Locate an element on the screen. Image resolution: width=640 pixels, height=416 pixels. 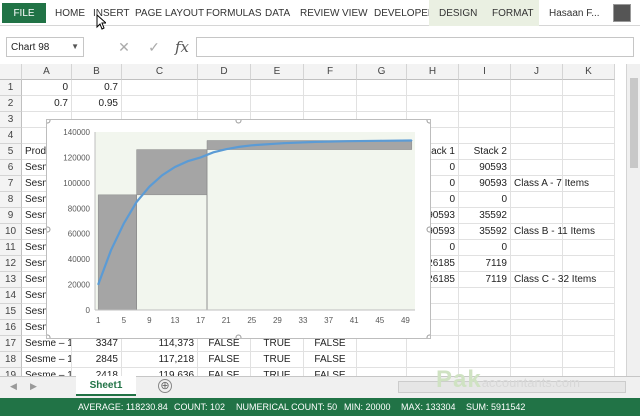
cell: 7119 is located at coordinates (485, 280).